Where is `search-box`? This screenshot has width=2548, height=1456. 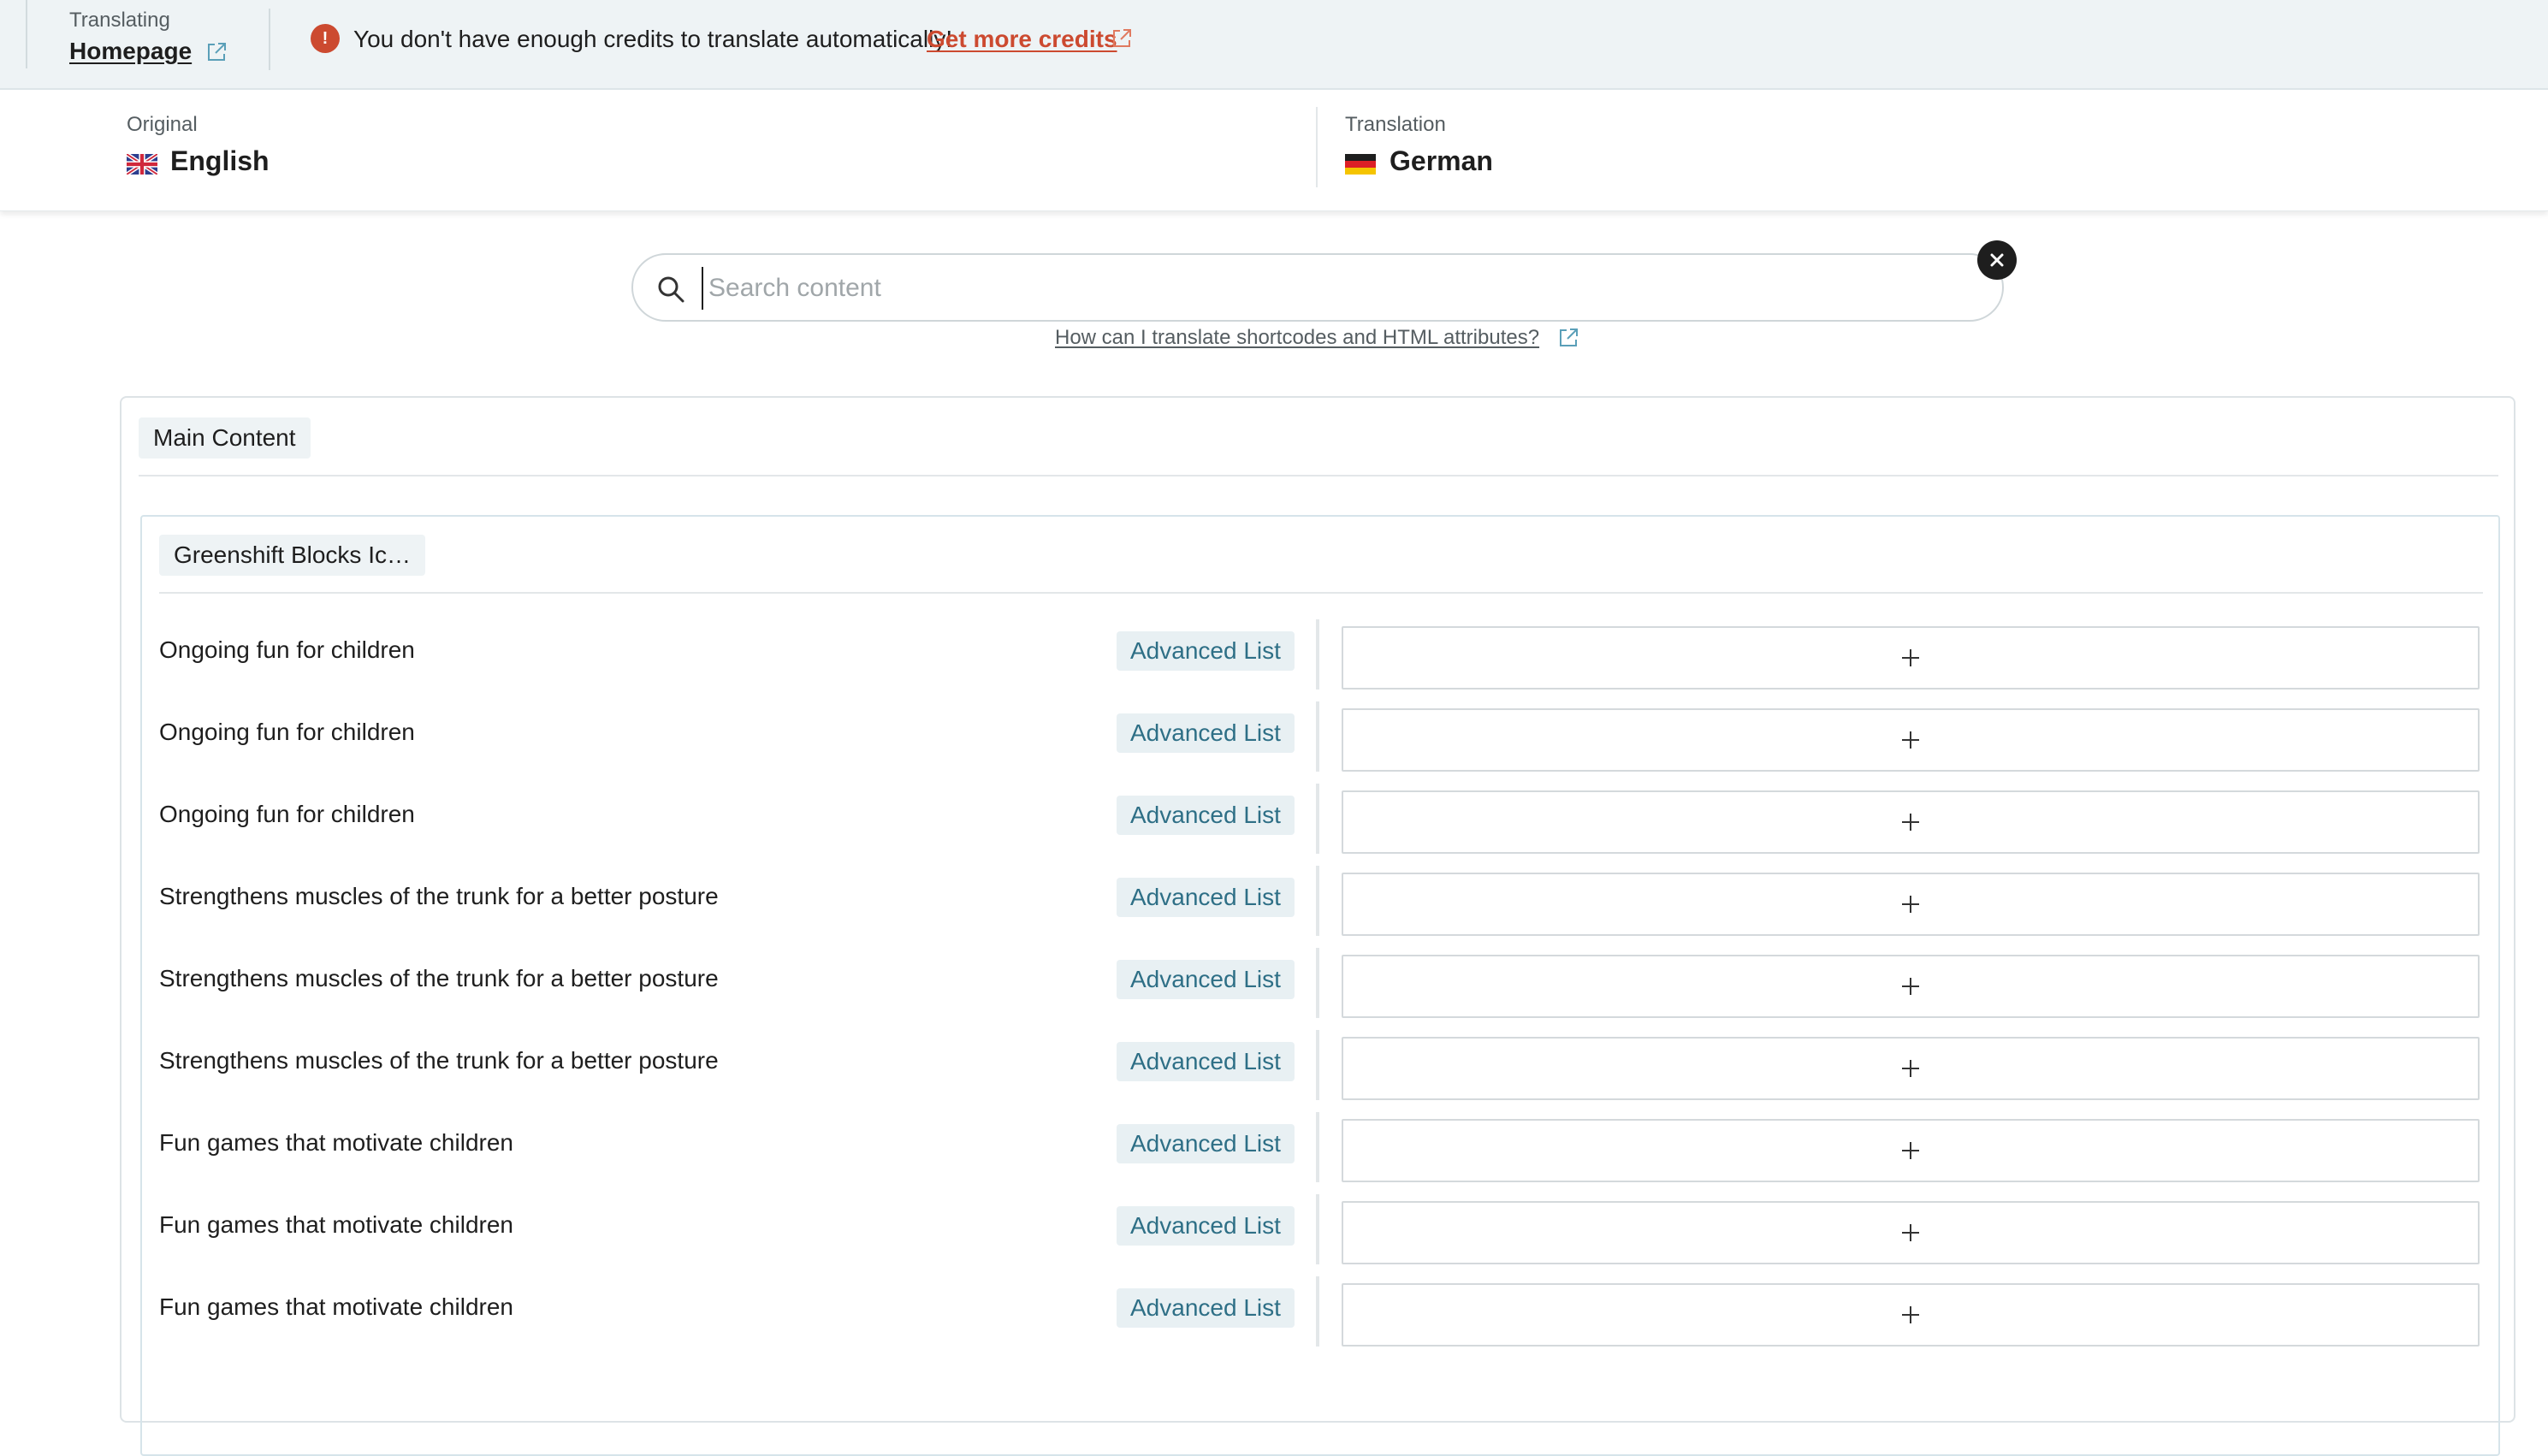 search-box is located at coordinates (1317, 287).